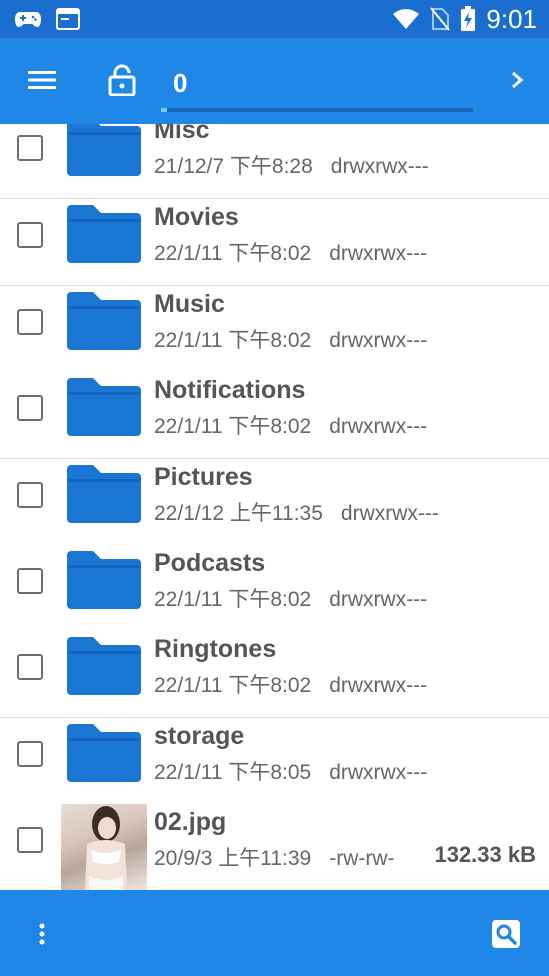  What do you see at coordinates (468, 18) in the screenshot?
I see `battery-charging-icon` at bounding box center [468, 18].